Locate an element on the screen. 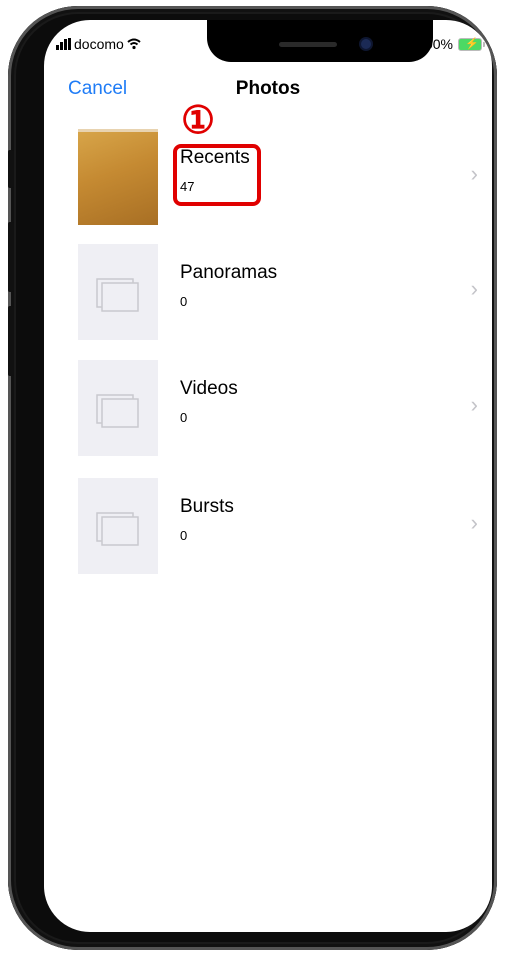  status-bar-right: 100% ⚡ is located at coordinates (451, 44).